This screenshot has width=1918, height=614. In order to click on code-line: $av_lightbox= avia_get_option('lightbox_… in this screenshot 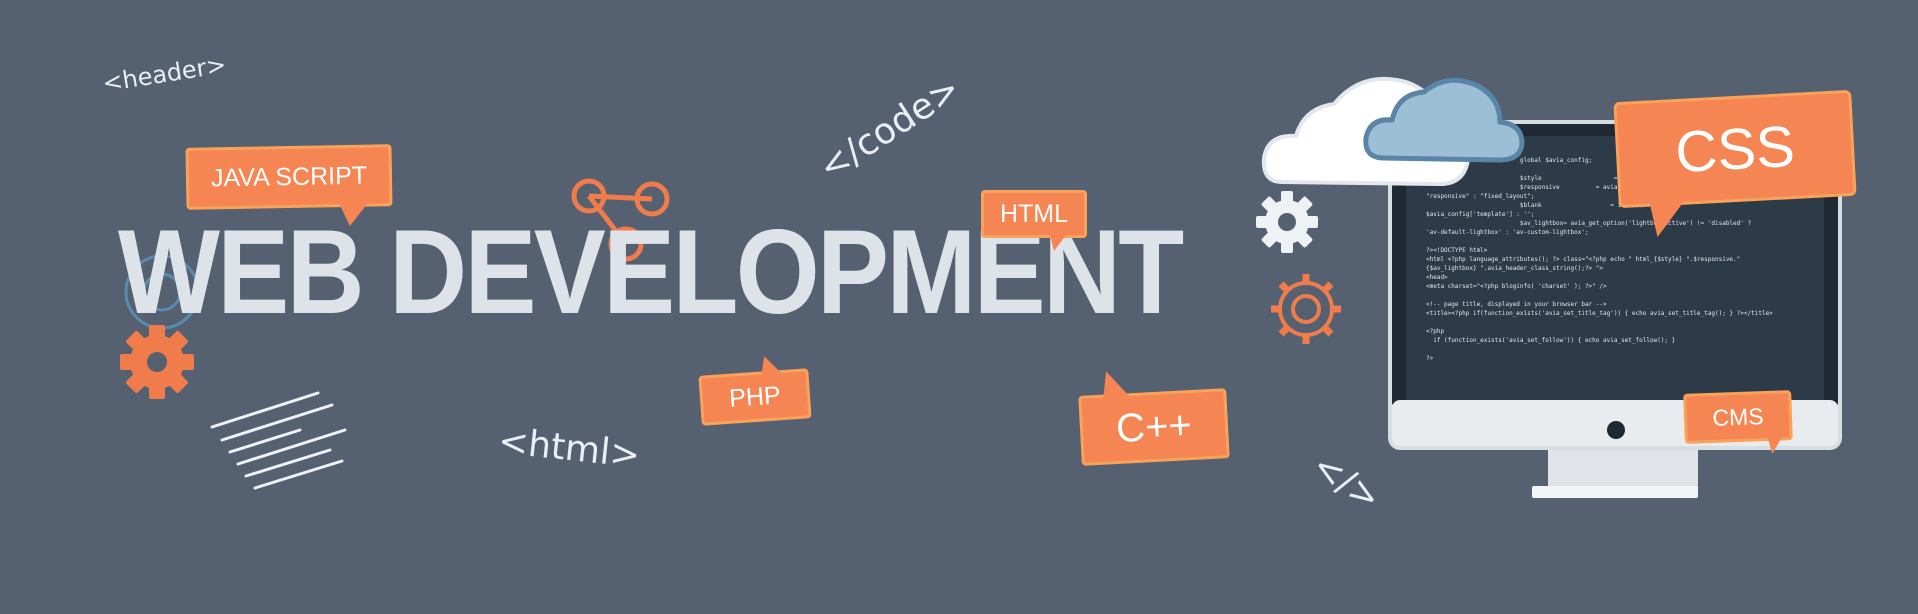, I will do `click(1589, 223)`.